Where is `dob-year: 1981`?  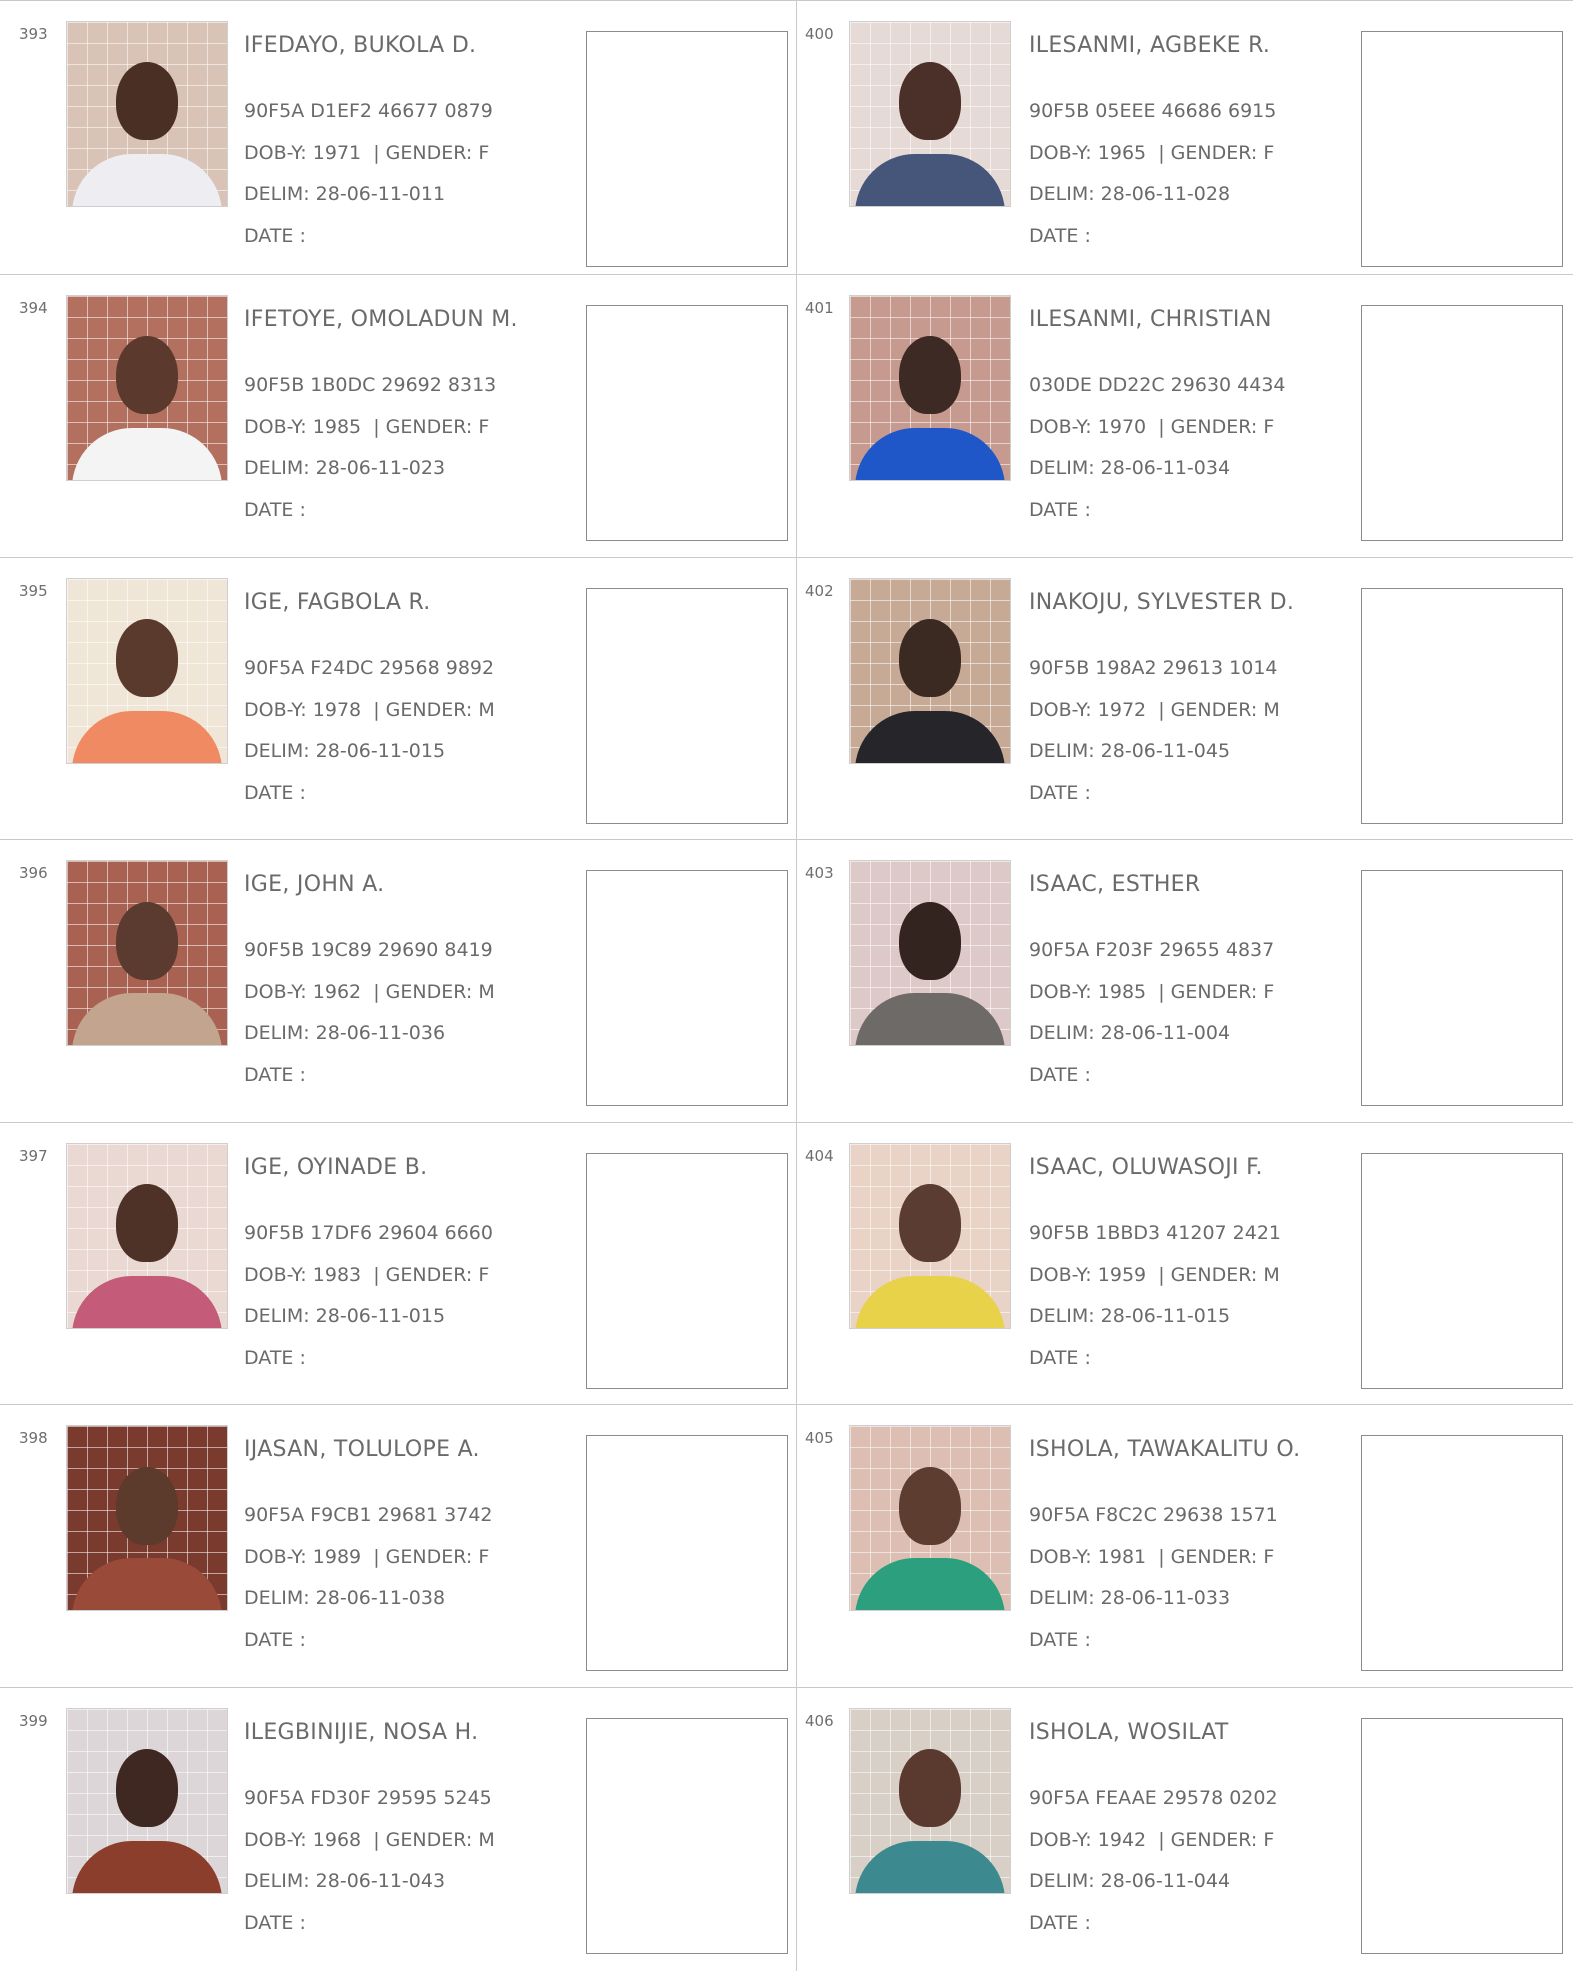
dob-year: 1981 is located at coordinates (1122, 1557).